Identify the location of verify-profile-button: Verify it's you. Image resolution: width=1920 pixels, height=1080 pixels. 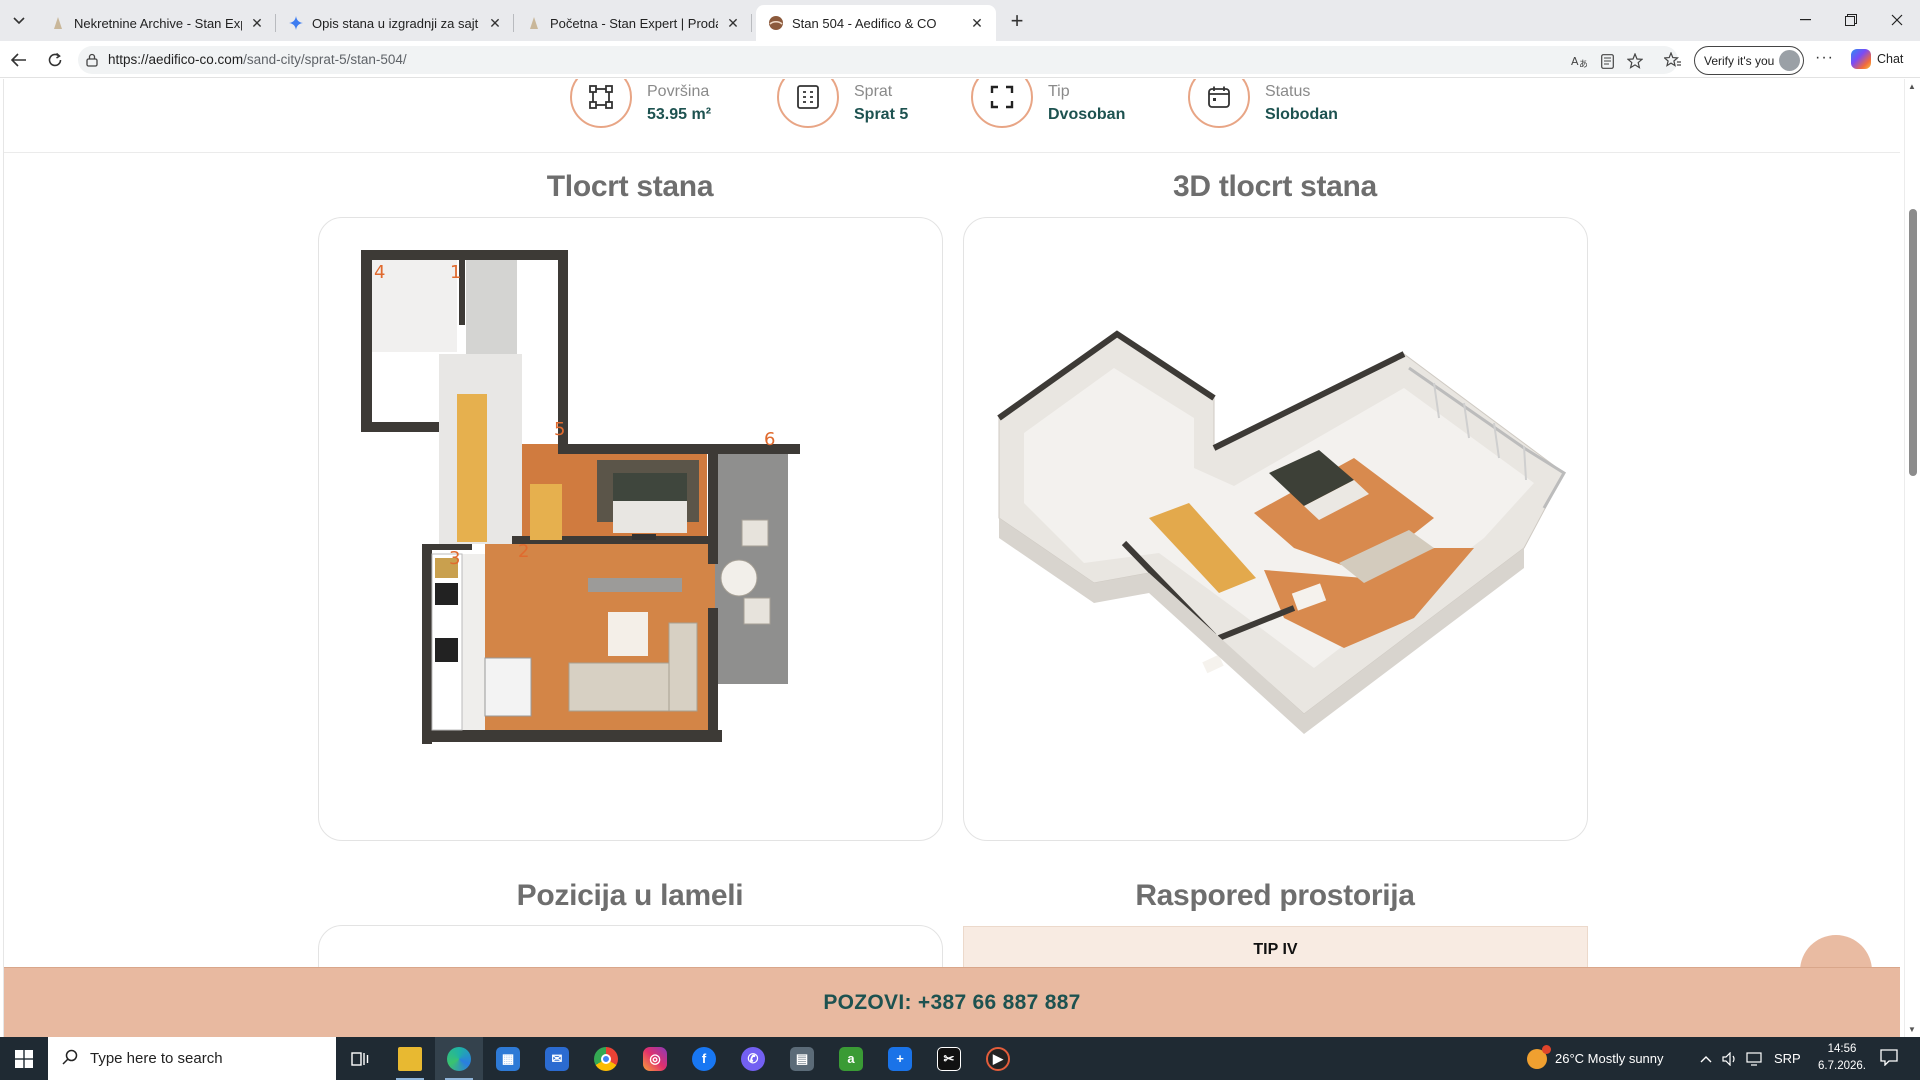
(1749, 60).